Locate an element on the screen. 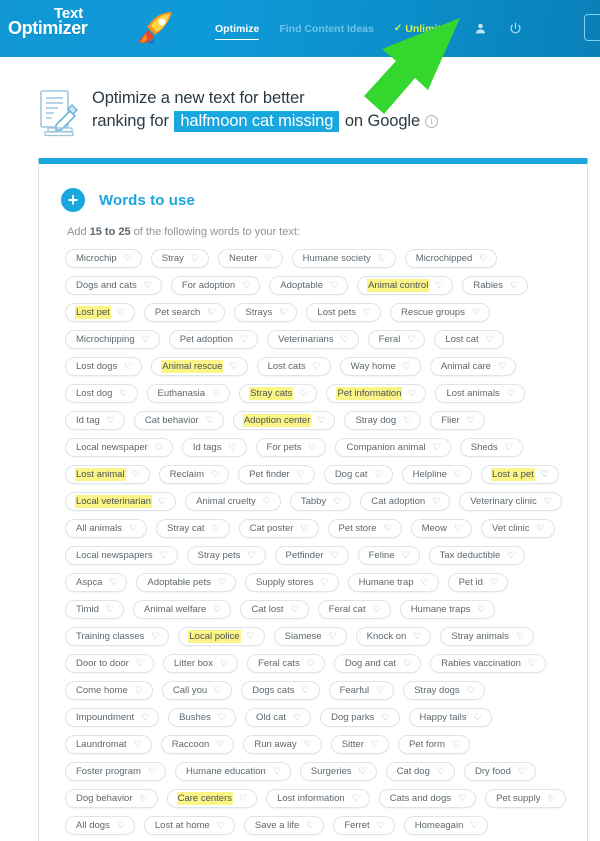 The height and width of the screenshot is (841, 600). word-chip: Humane education ♡ is located at coordinates (233, 771).